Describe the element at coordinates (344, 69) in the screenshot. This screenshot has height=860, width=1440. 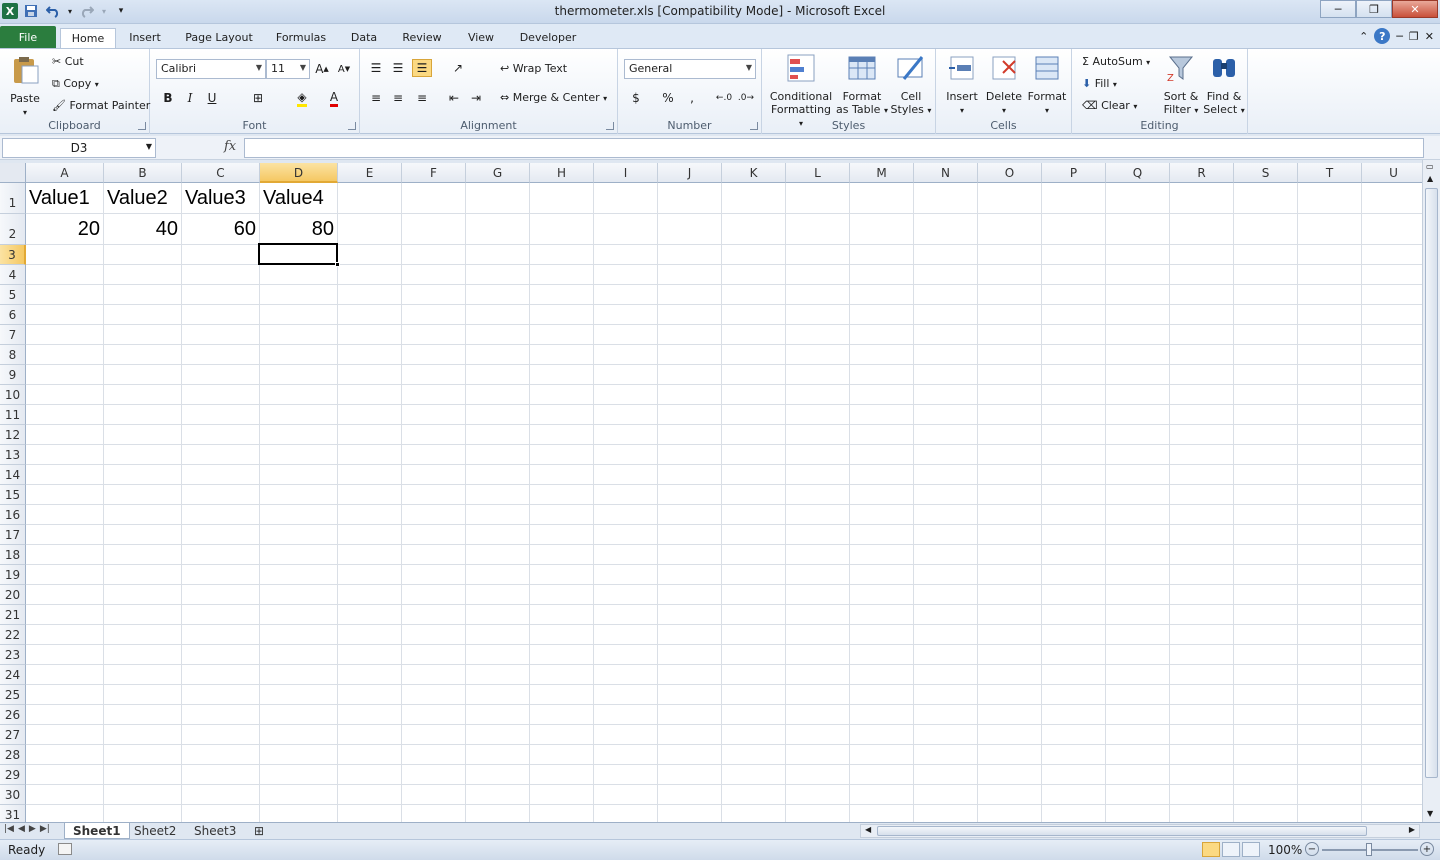
I see `shrink-font-icon: A ▼` at that location.